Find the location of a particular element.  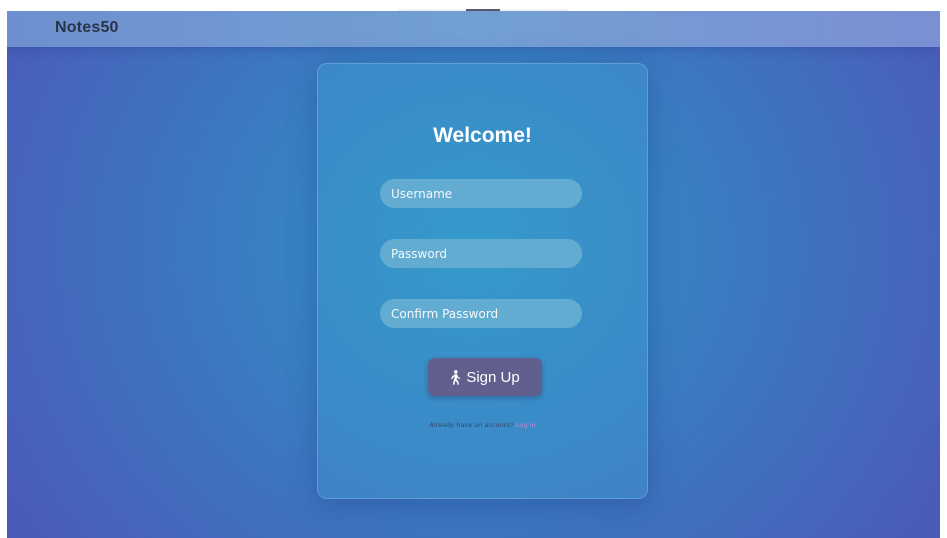

login-prompt: Already have an account? Log in is located at coordinates (482, 425).